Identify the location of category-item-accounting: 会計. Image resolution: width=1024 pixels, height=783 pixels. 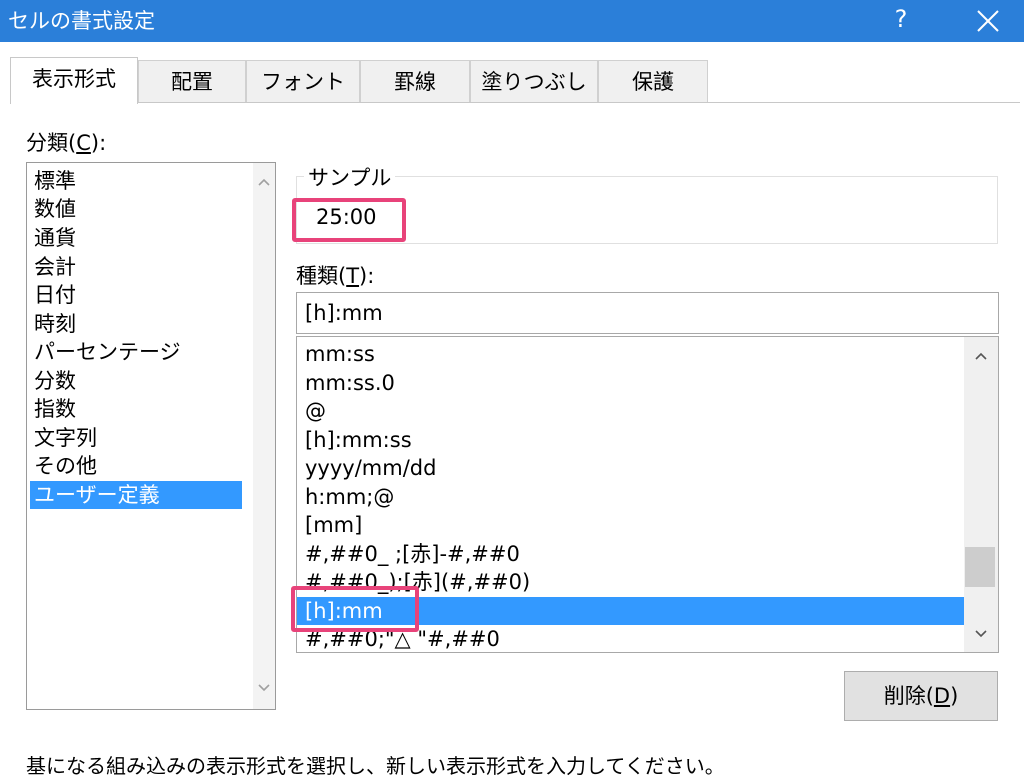
(136, 267).